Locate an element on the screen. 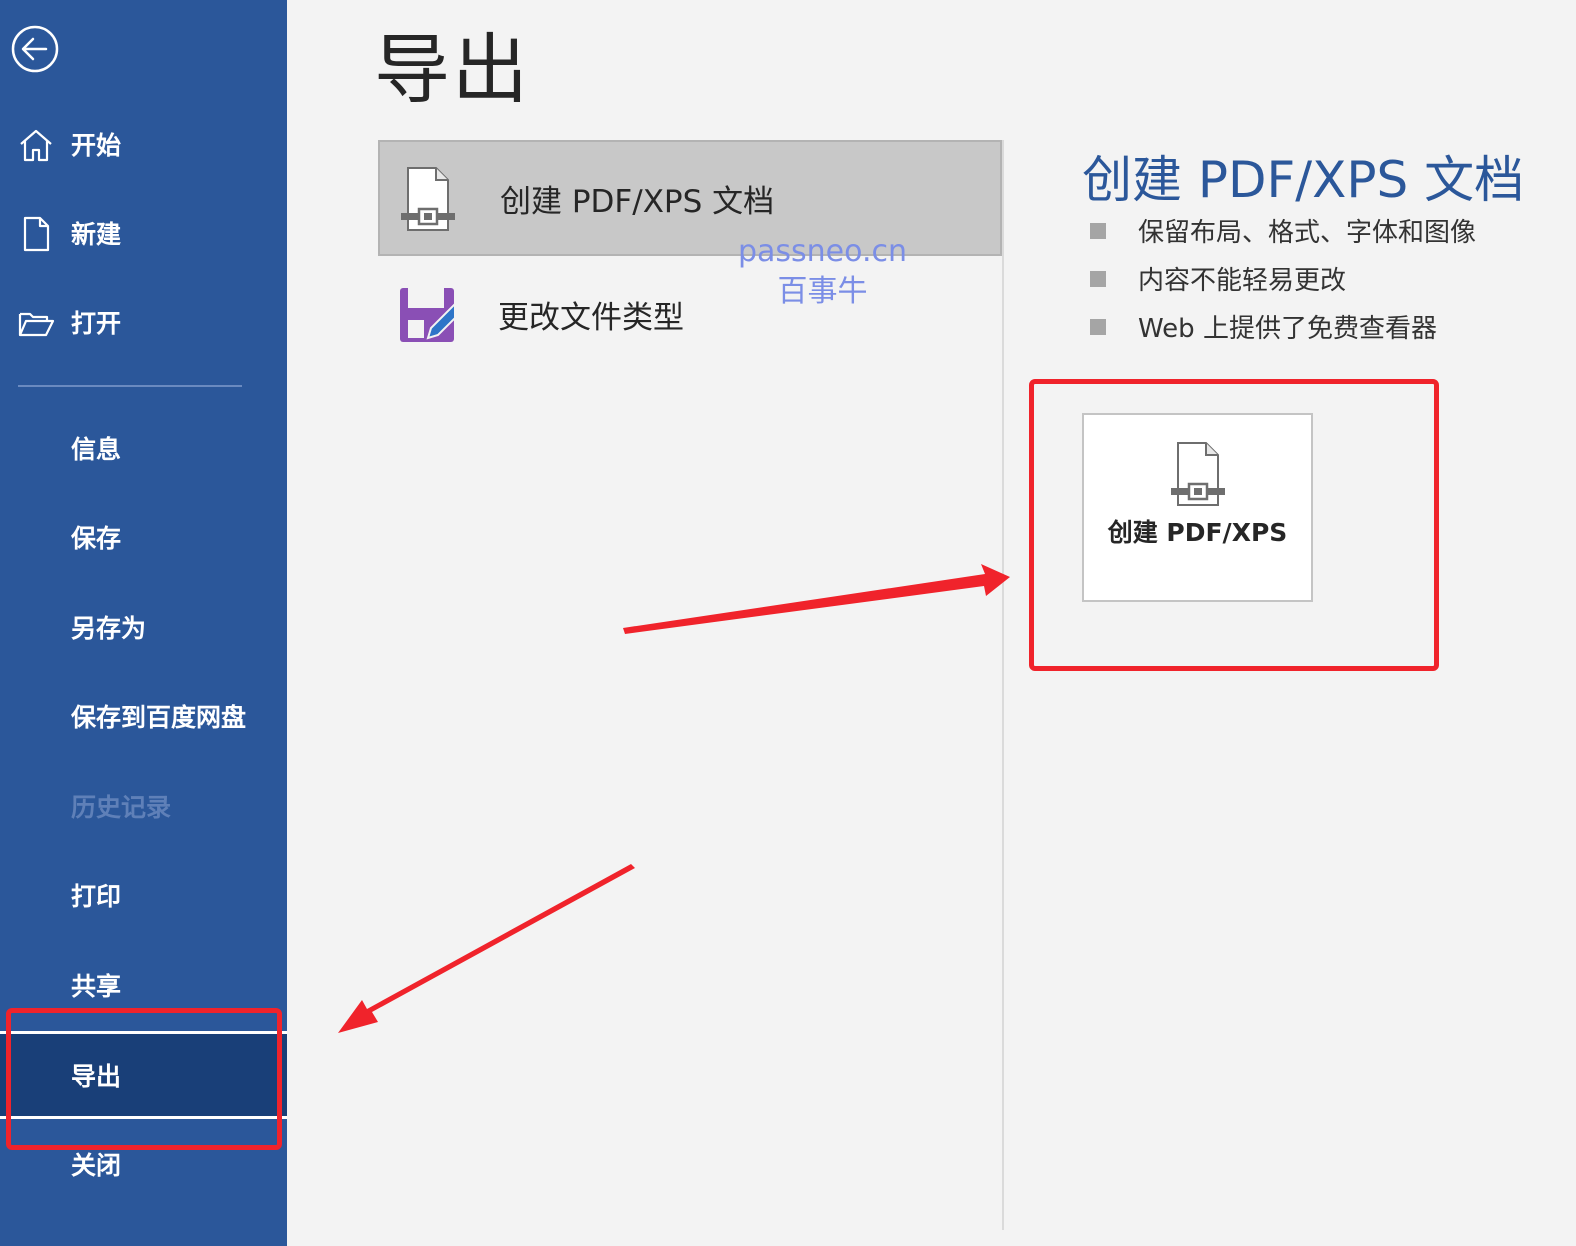 The width and height of the screenshot is (1576, 1246). sidebar-divider is located at coordinates (130, 386).